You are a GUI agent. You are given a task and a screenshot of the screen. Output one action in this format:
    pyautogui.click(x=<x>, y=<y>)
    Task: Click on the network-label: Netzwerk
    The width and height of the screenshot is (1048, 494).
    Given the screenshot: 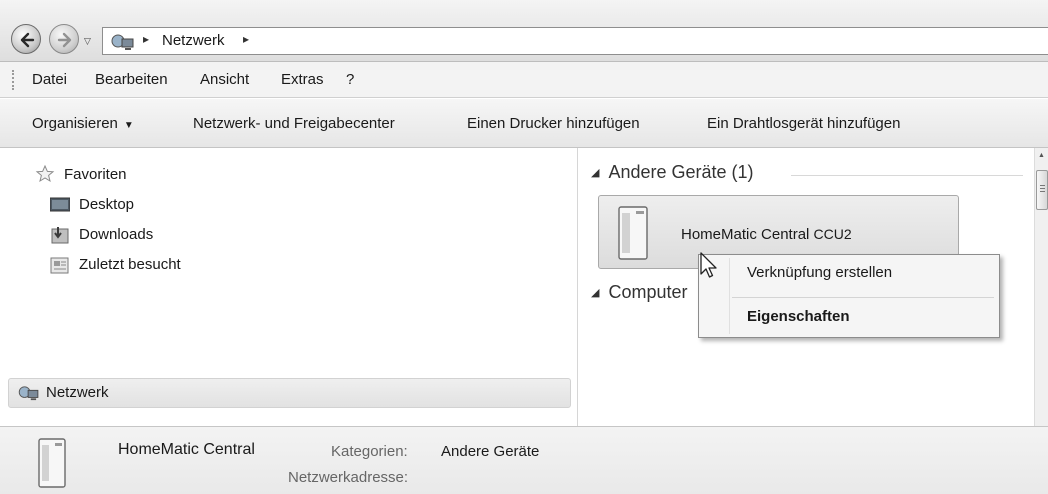 What is the action you would take?
    pyautogui.click(x=77, y=392)
    